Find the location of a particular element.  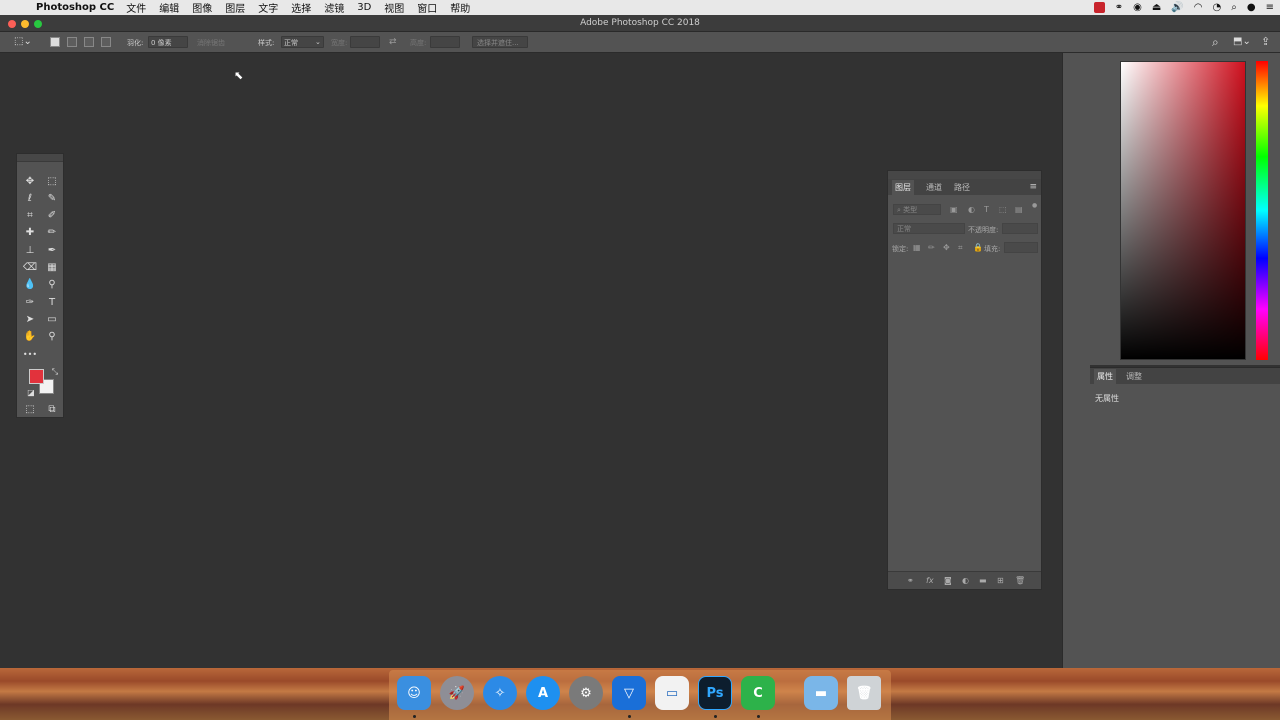

default-colors-icon: ◪ is located at coordinates (31, 392).